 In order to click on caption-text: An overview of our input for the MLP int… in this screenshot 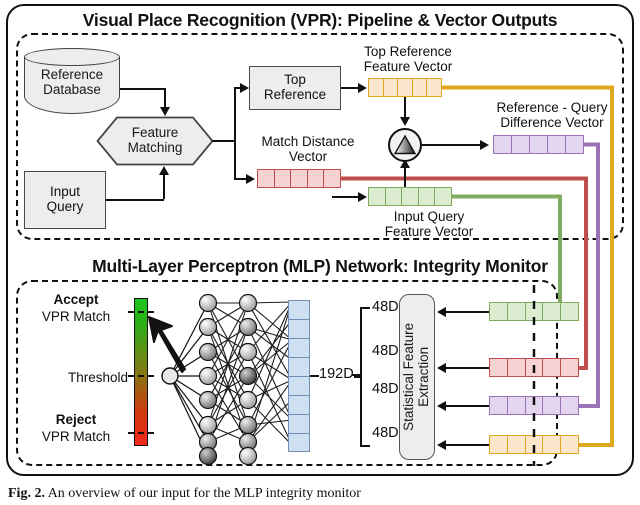, I will do `click(204, 493)`.